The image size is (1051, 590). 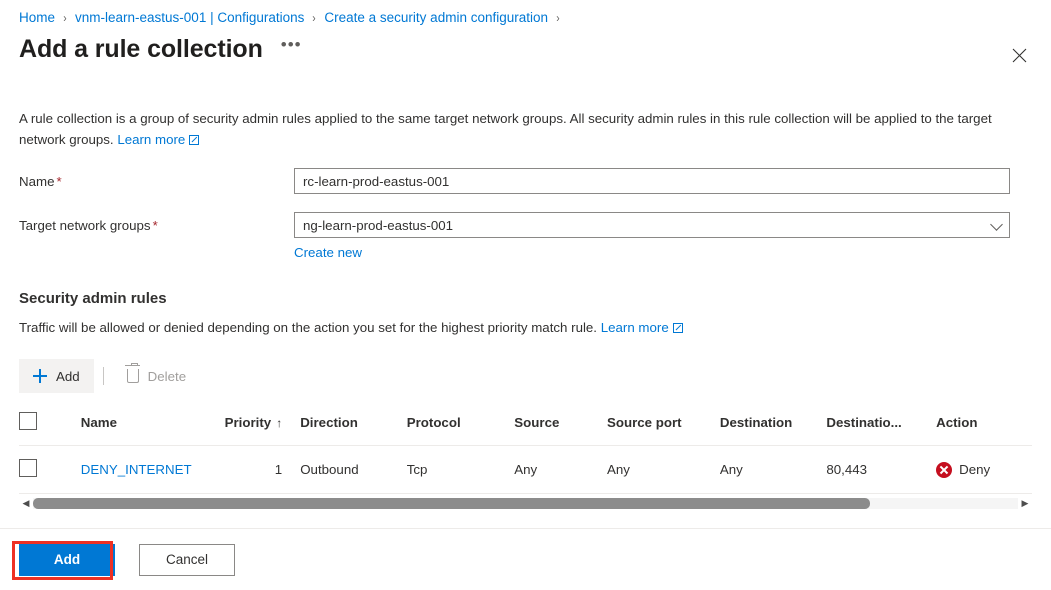 What do you see at coordinates (944, 469) in the screenshot?
I see `deny-icon` at bounding box center [944, 469].